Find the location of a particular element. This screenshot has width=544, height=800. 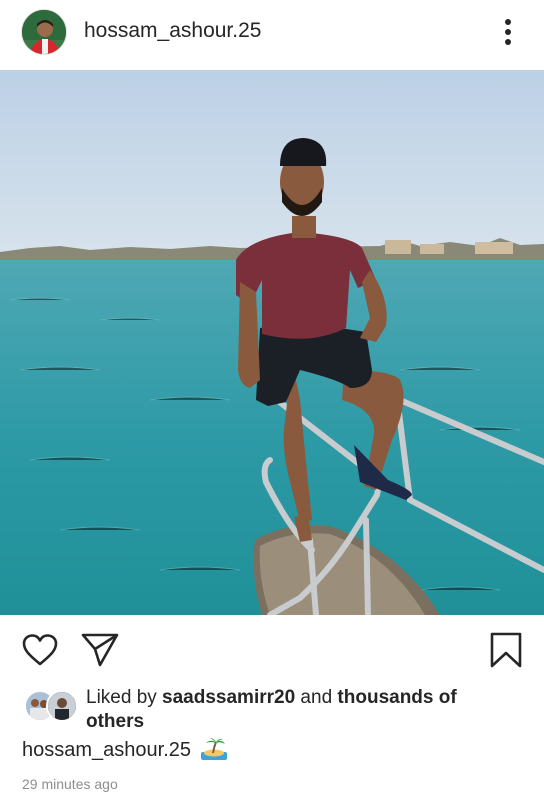

post-header: hossam_ashour.25 is located at coordinates (272, 33).